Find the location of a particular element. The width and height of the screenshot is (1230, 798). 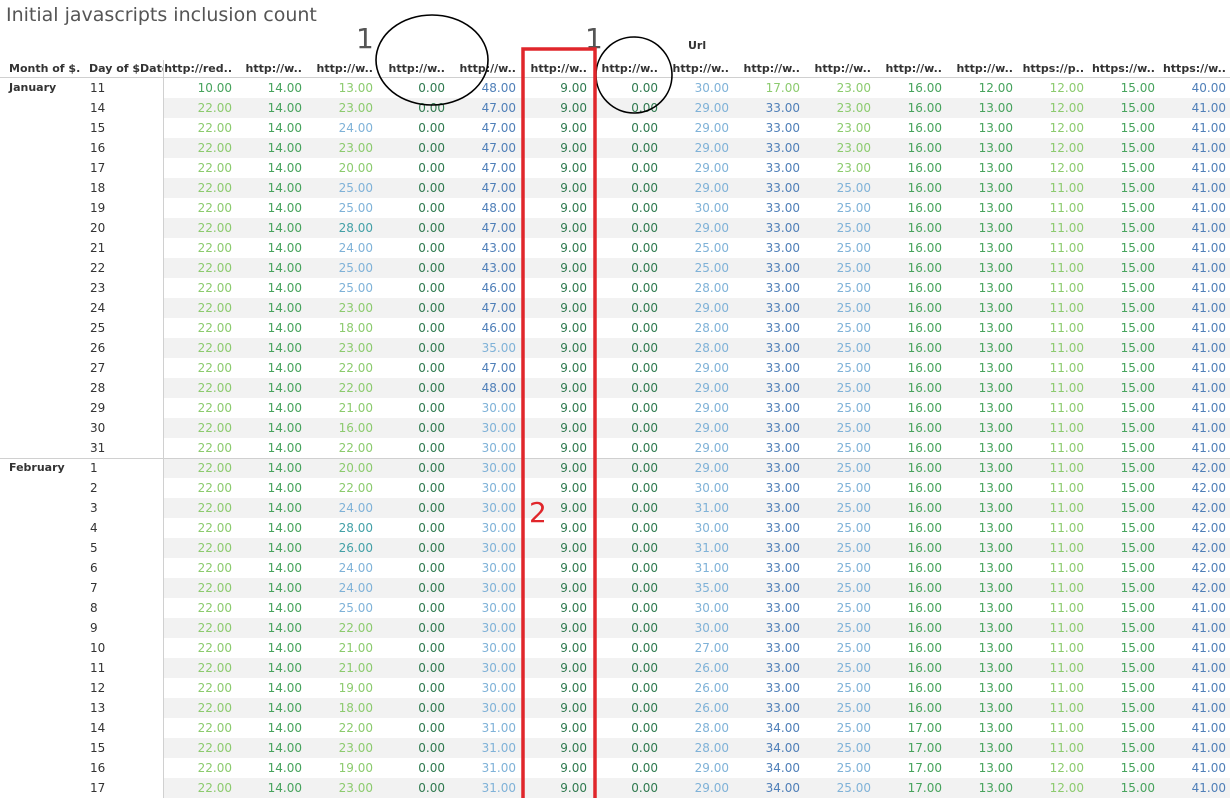

value-cell: 28.00 is located at coordinates (695, 288).